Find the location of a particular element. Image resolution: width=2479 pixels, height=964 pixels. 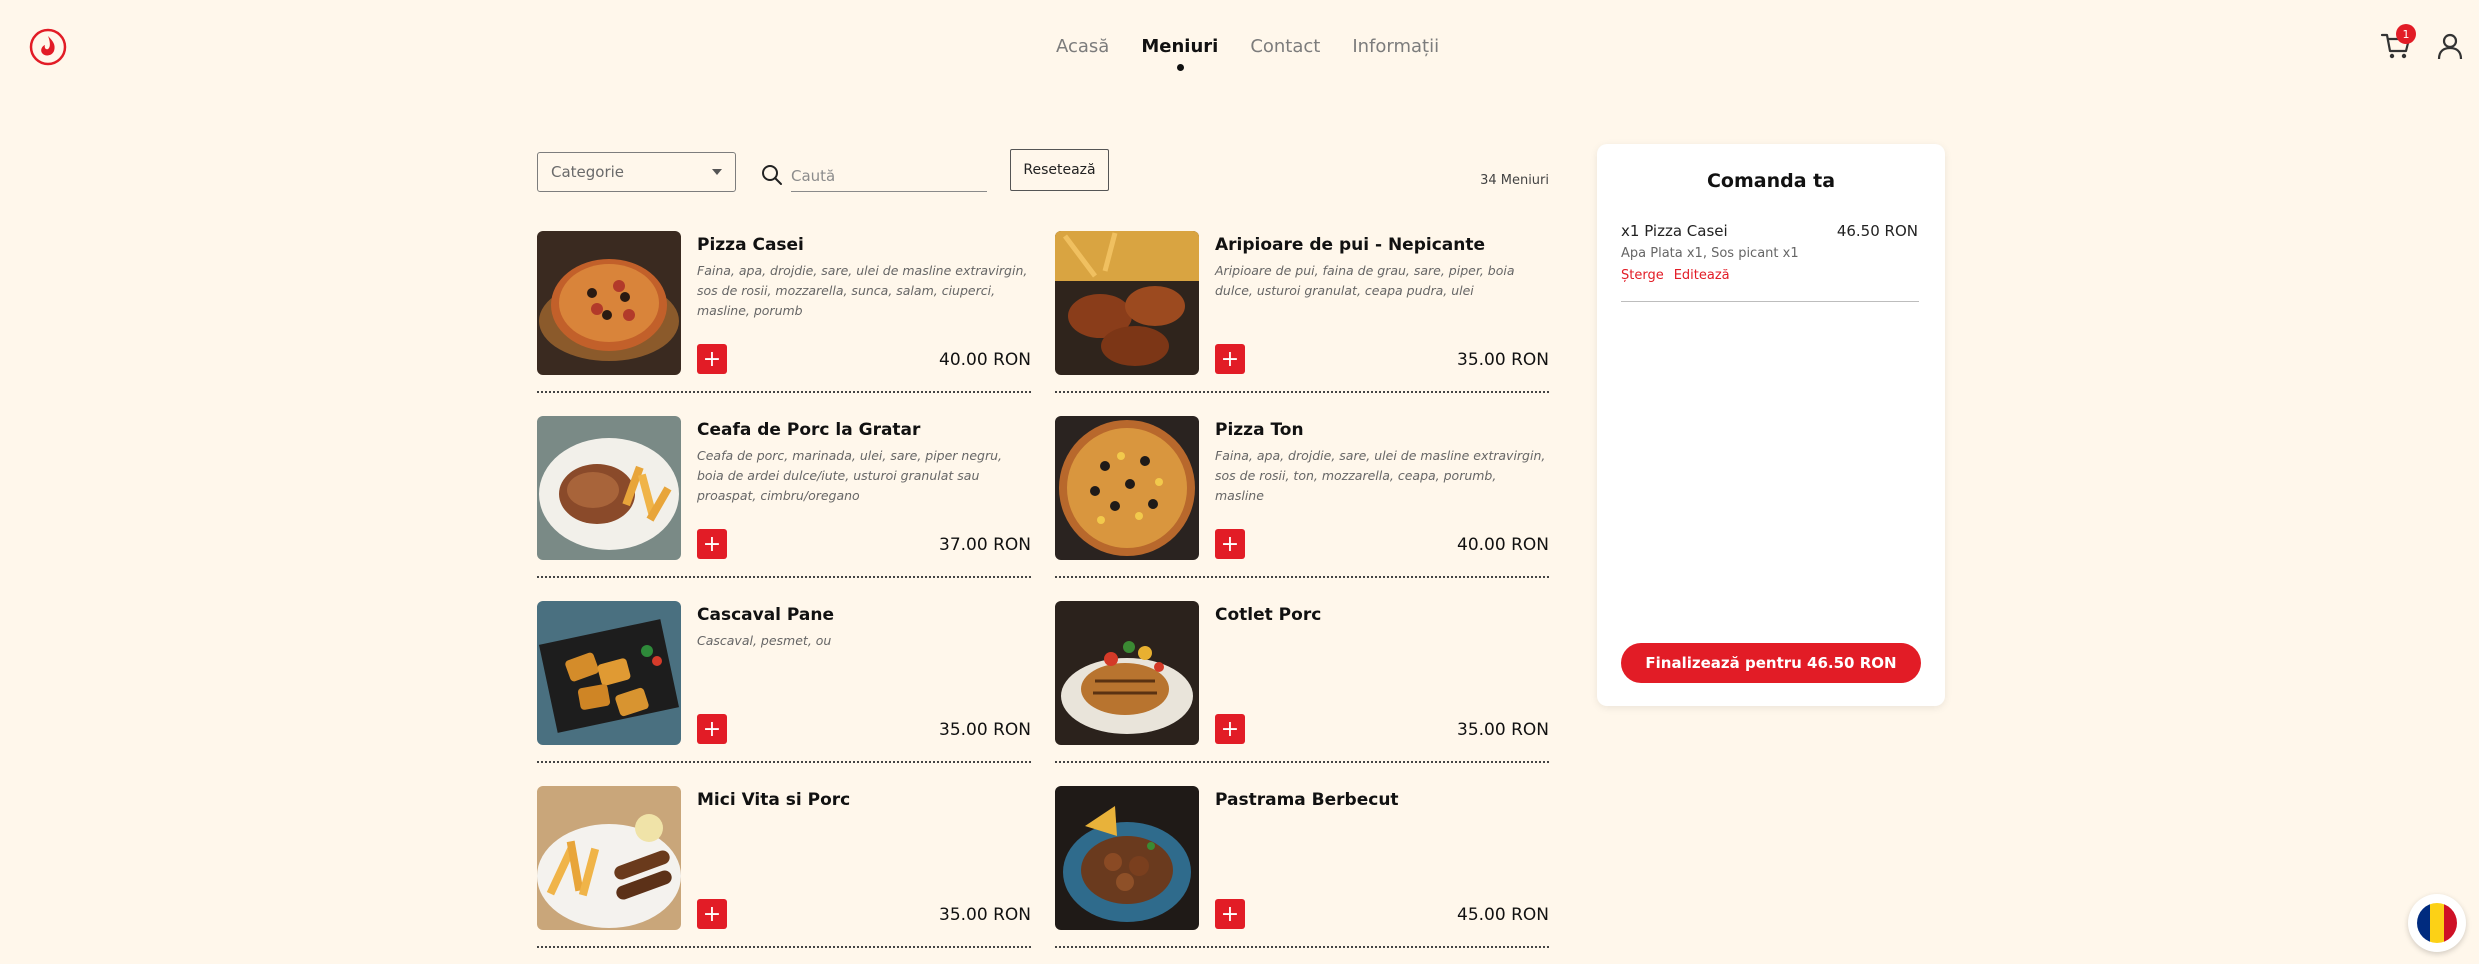

active-indicator is located at coordinates (1180, 67).